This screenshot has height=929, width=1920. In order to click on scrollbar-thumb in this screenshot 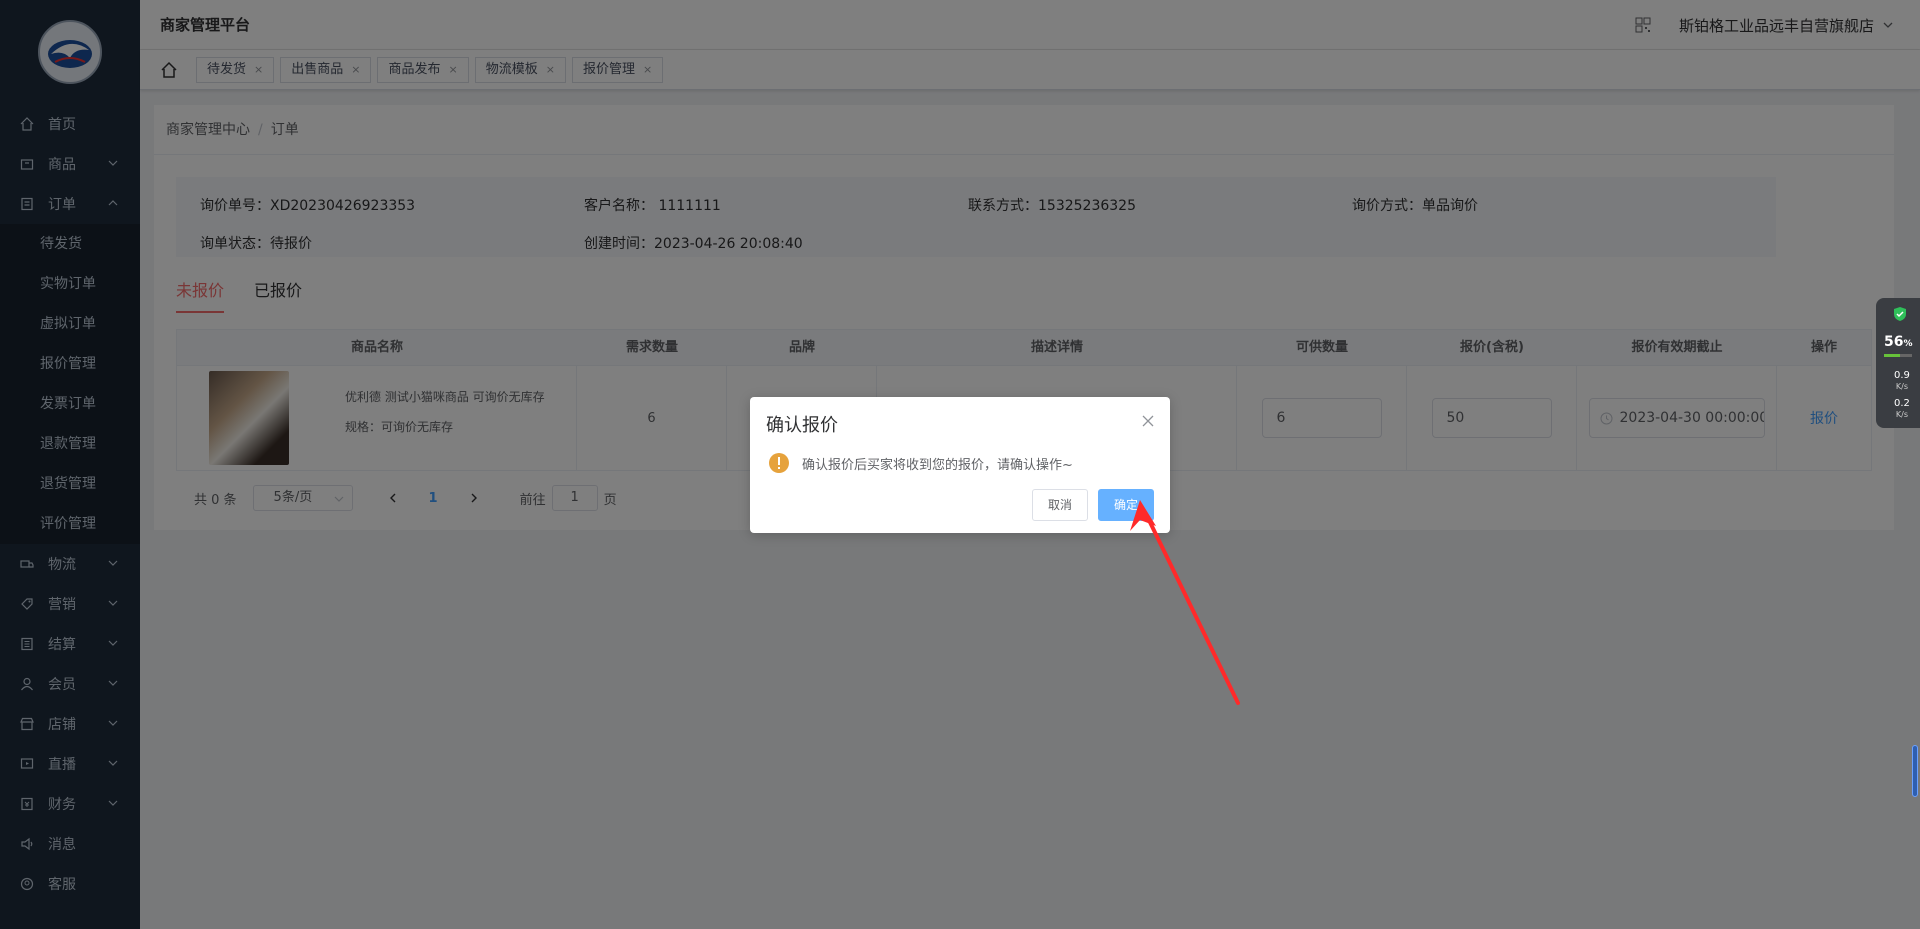, I will do `click(1915, 771)`.